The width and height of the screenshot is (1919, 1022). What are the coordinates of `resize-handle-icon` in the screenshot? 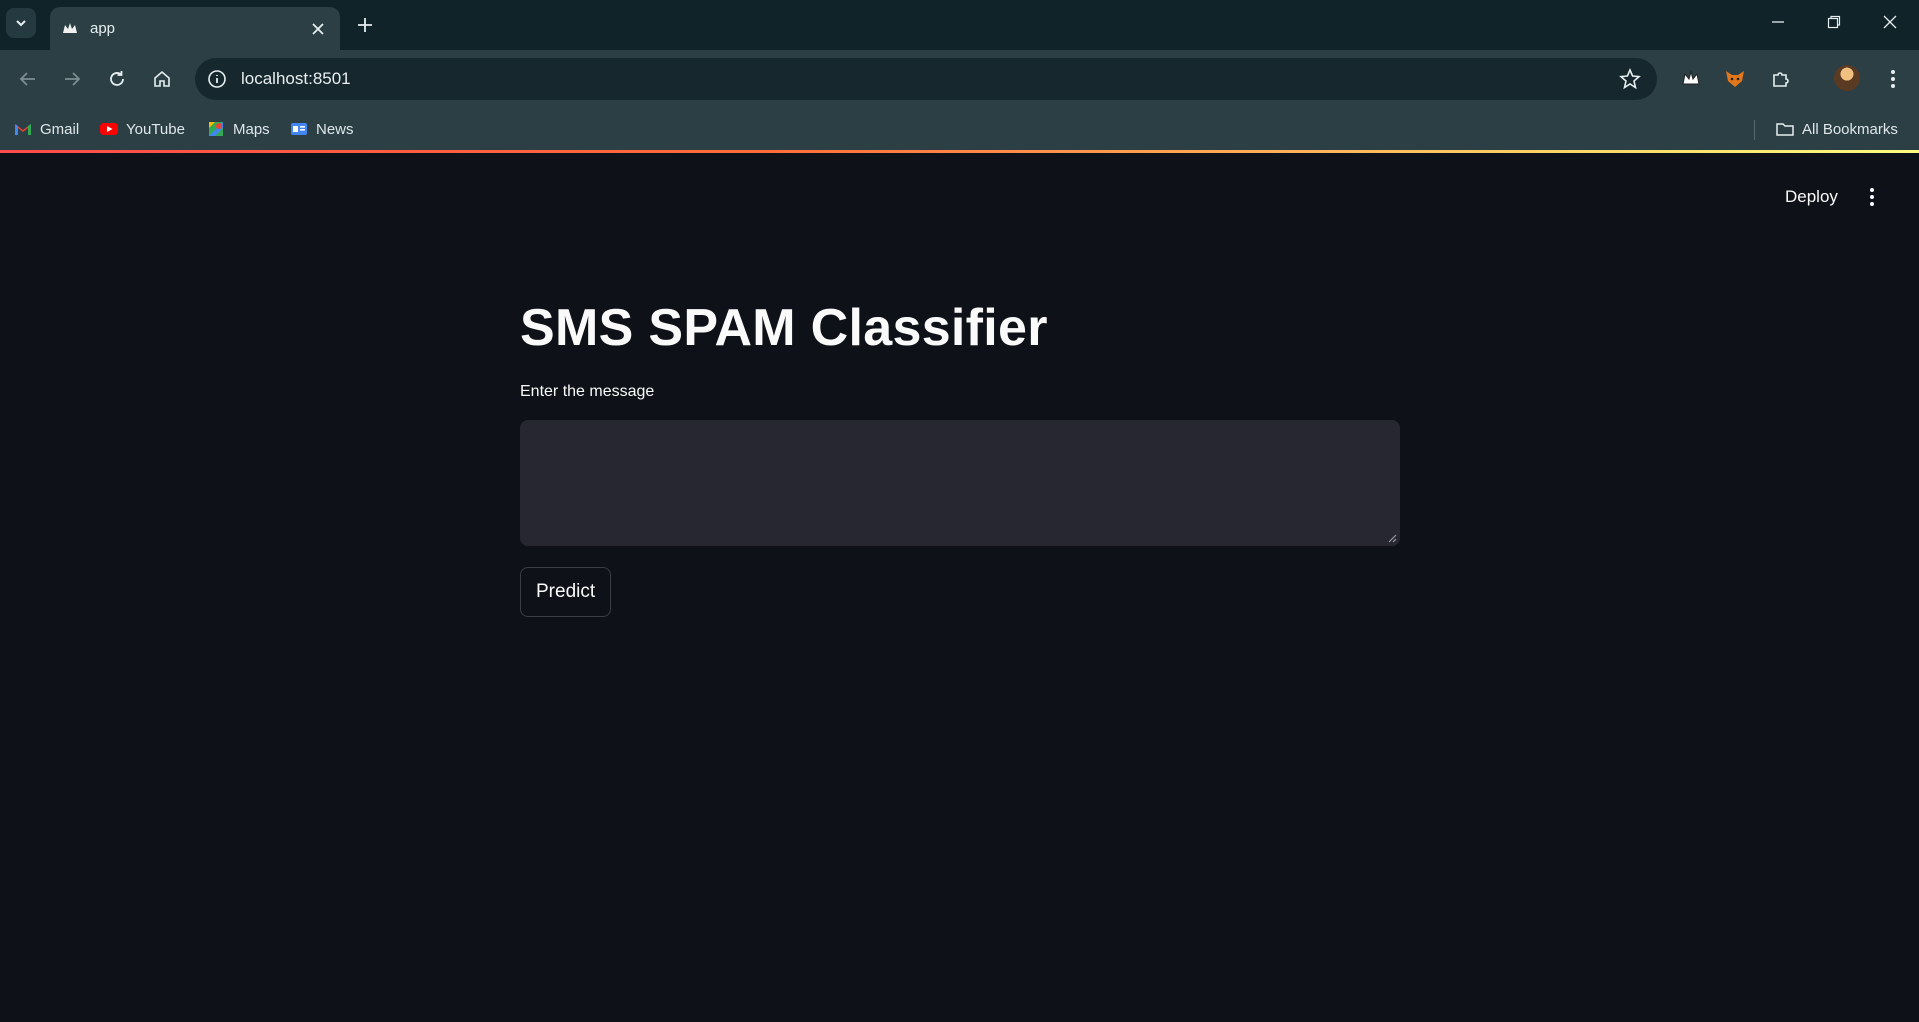 It's located at (1392, 538).